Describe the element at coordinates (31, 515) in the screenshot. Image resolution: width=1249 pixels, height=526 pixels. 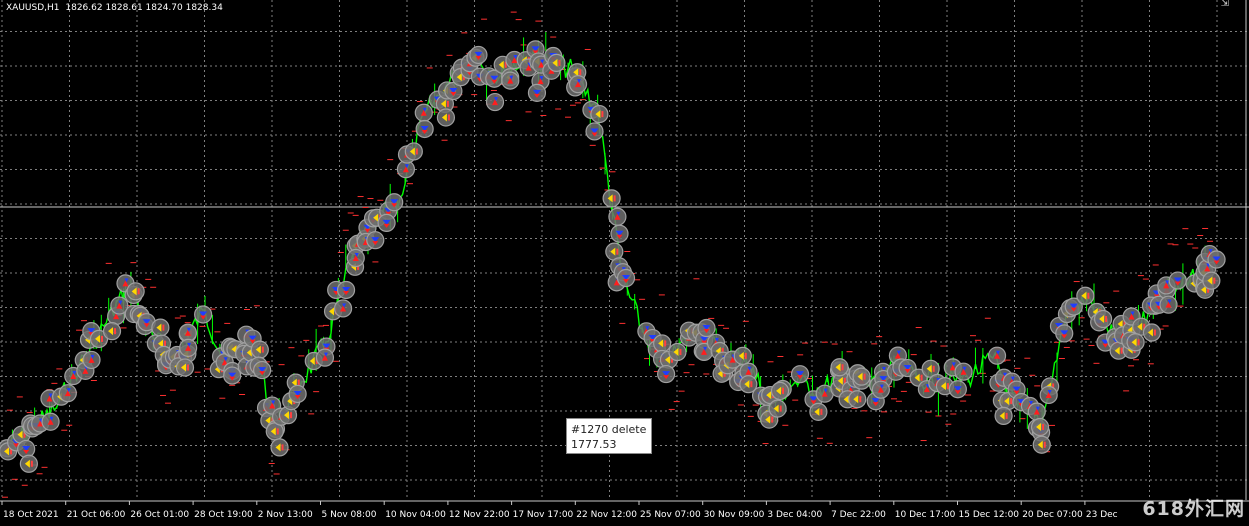
I see `x-tick-label: 18 Oct 2021` at that location.